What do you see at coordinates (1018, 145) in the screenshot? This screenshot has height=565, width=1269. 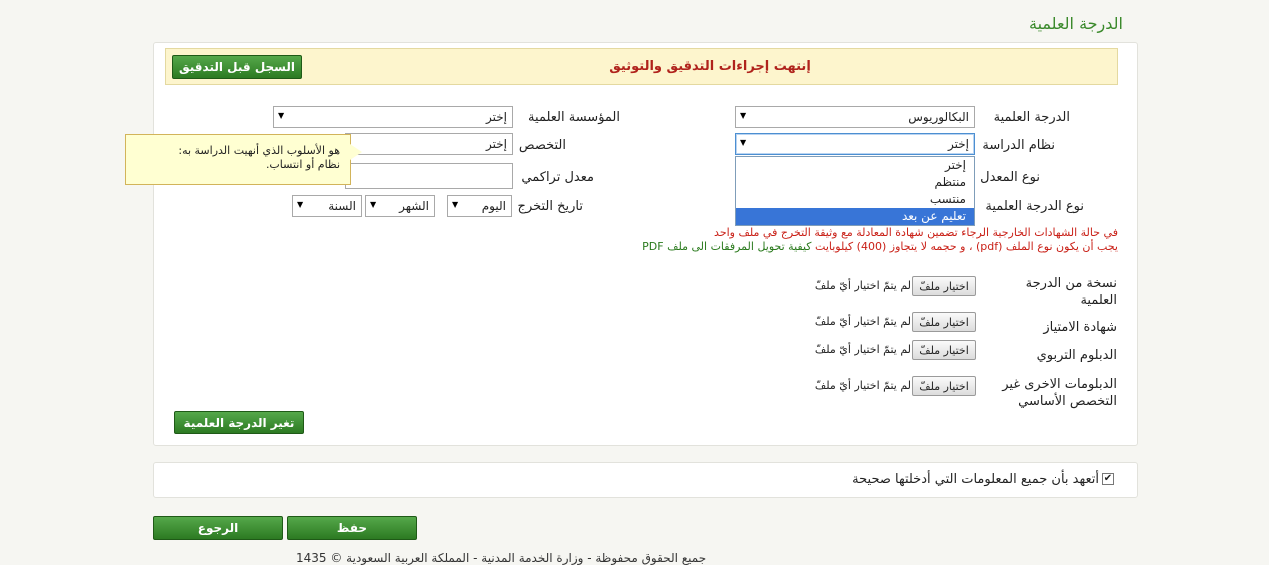 I see `study-system-label: نظام الدراسة` at bounding box center [1018, 145].